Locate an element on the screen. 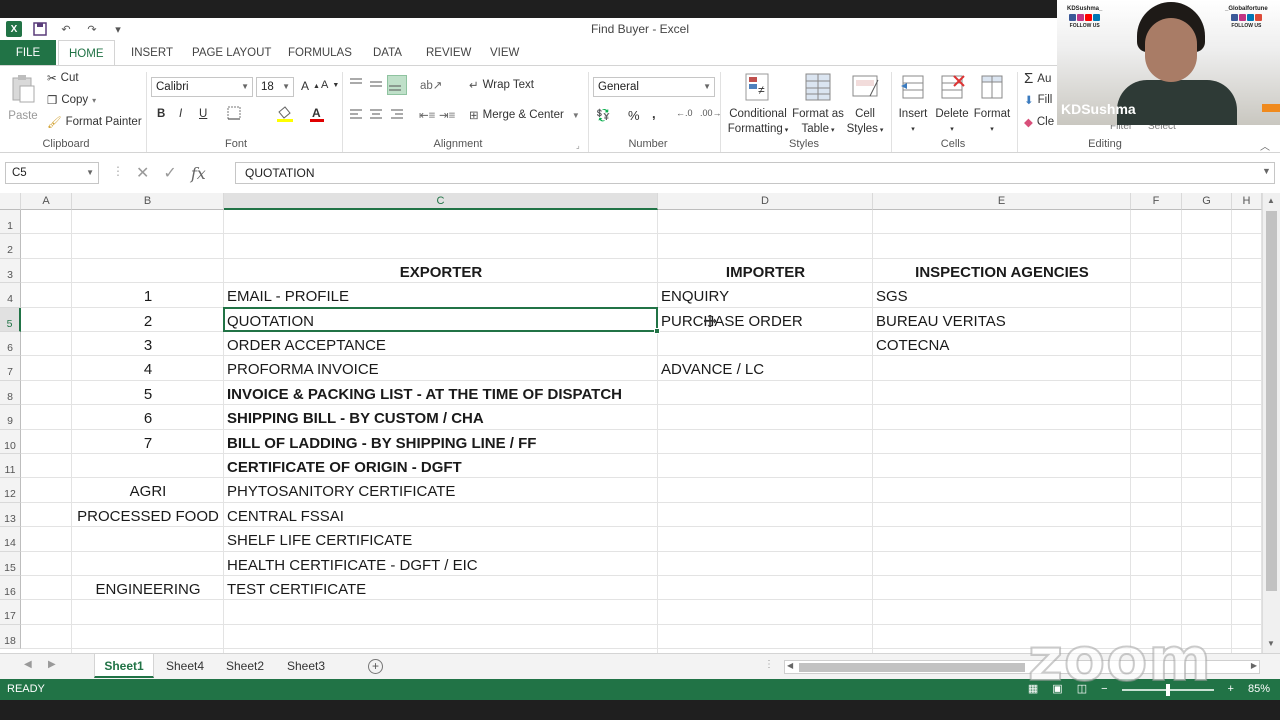  copy-button: ❐ Copy ▾ is located at coordinates (71, 100).